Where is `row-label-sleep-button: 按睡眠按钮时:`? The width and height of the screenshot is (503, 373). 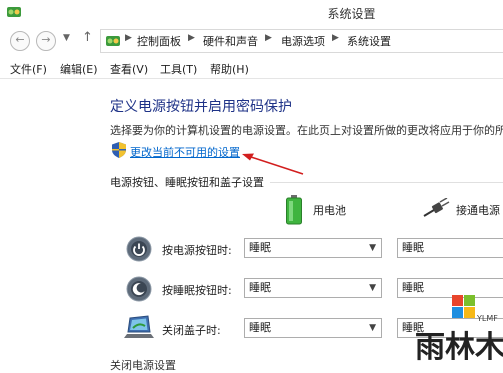
row-label-sleep-button: 按睡眠按钮时: is located at coordinates (197, 290).